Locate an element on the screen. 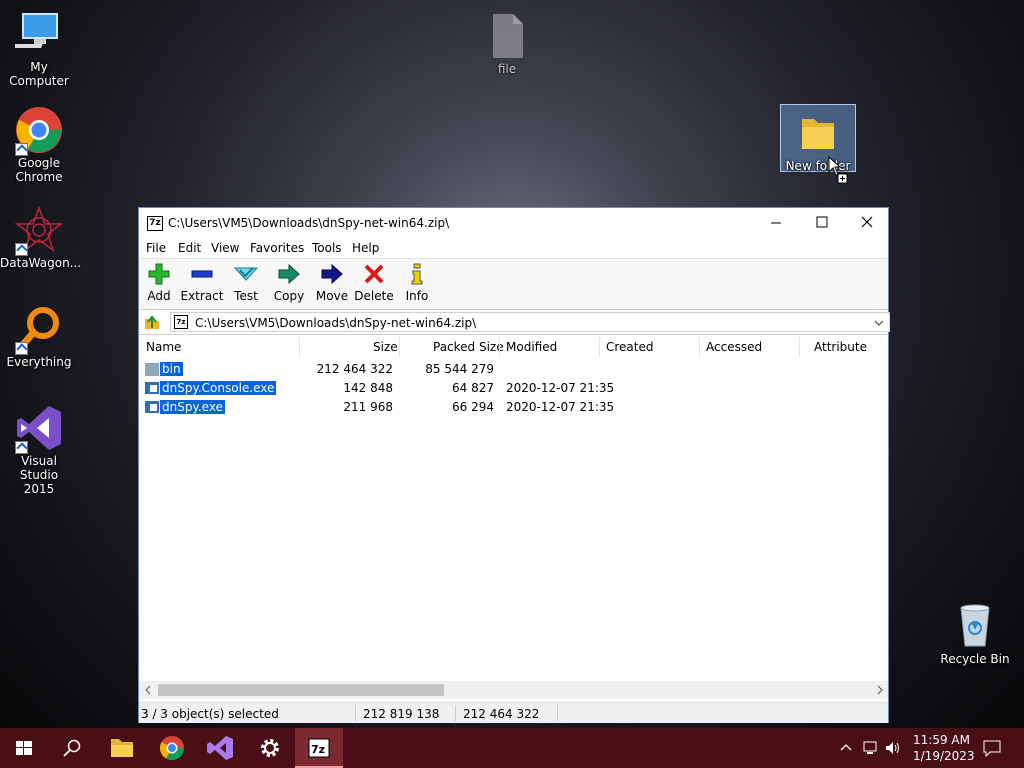  search-button is located at coordinates (72, 748).